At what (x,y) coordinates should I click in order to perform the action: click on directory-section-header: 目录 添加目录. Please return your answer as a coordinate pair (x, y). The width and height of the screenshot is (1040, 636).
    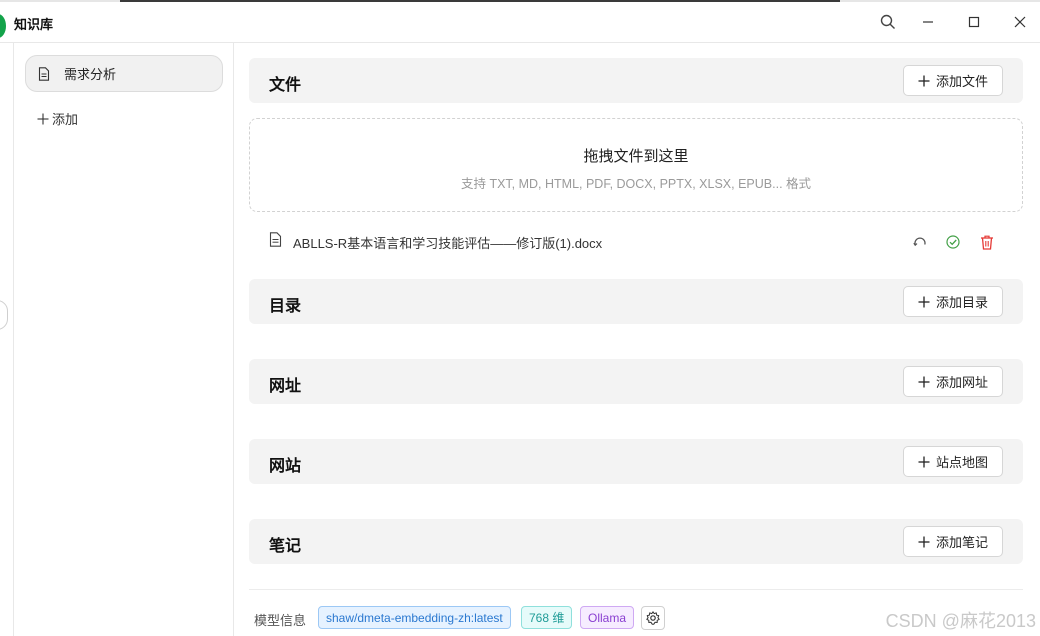
    Looking at the image, I should click on (636, 301).